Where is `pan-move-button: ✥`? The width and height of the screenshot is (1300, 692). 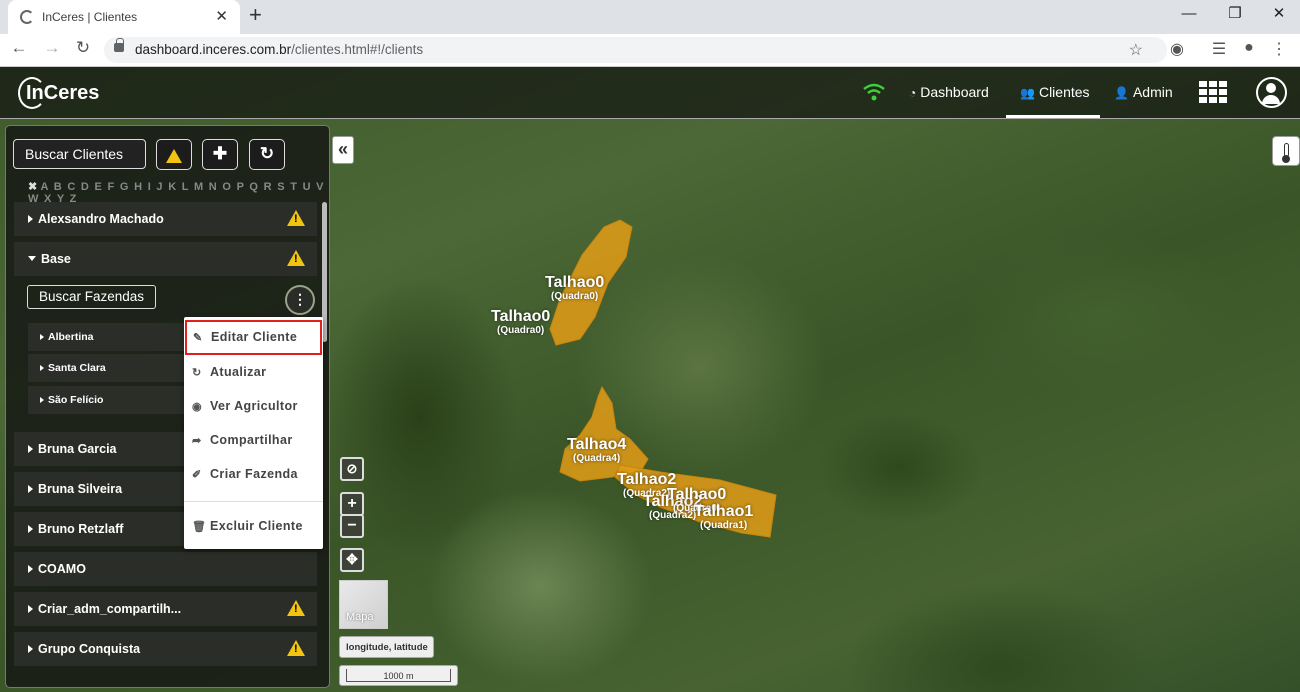
pan-move-button: ✥ is located at coordinates (352, 560).